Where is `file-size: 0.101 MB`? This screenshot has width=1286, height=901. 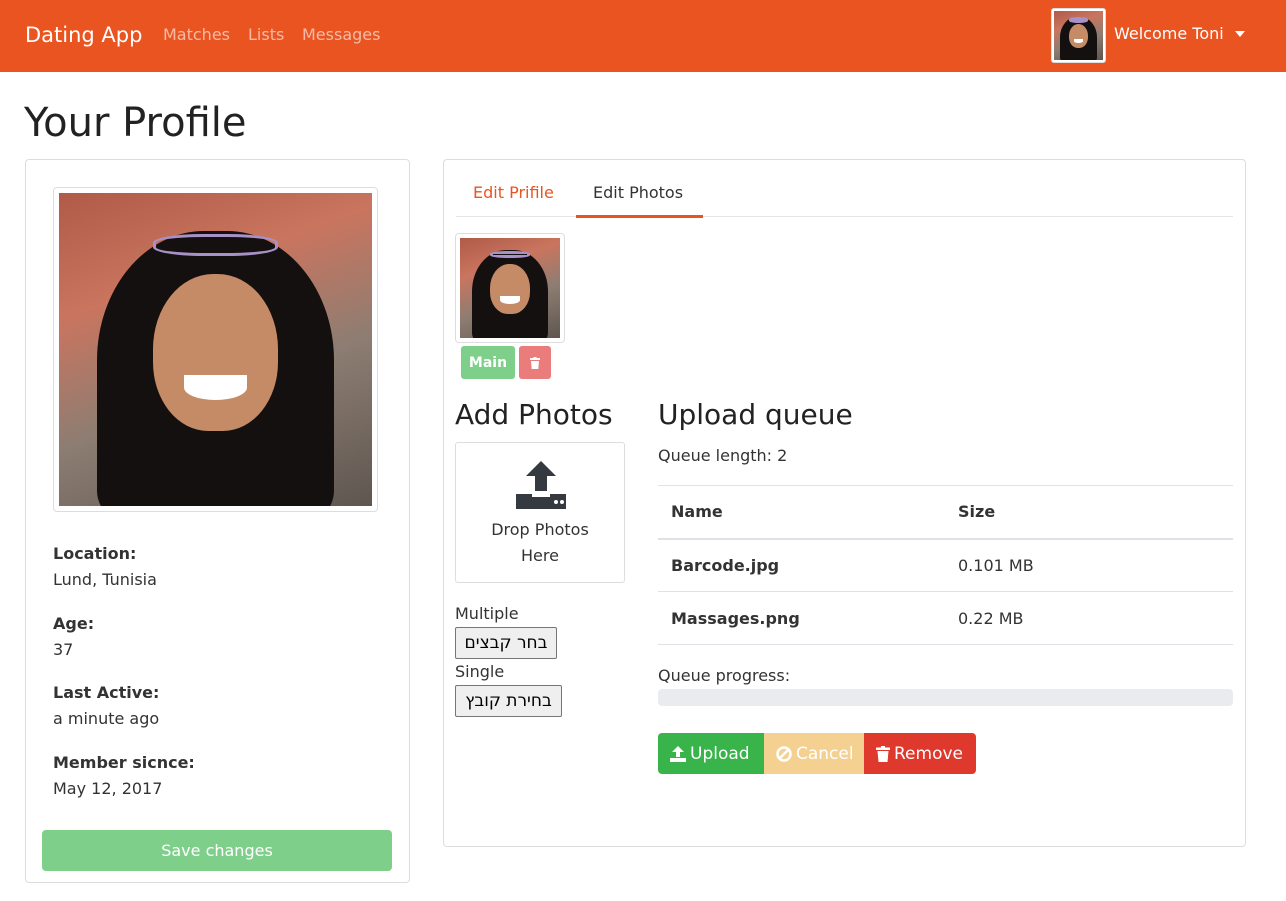 file-size: 0.101 MB is located at coordinates (1089, 565).